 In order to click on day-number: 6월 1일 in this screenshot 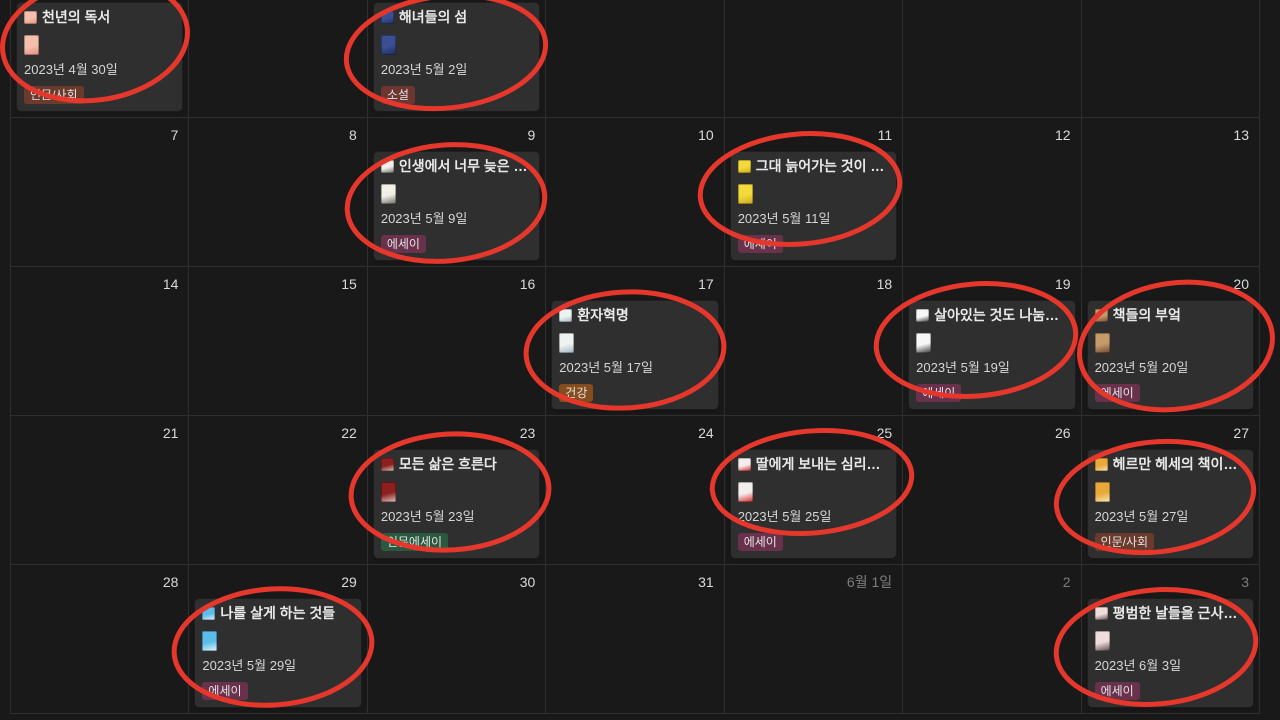, I will do `click(869, 582)`.